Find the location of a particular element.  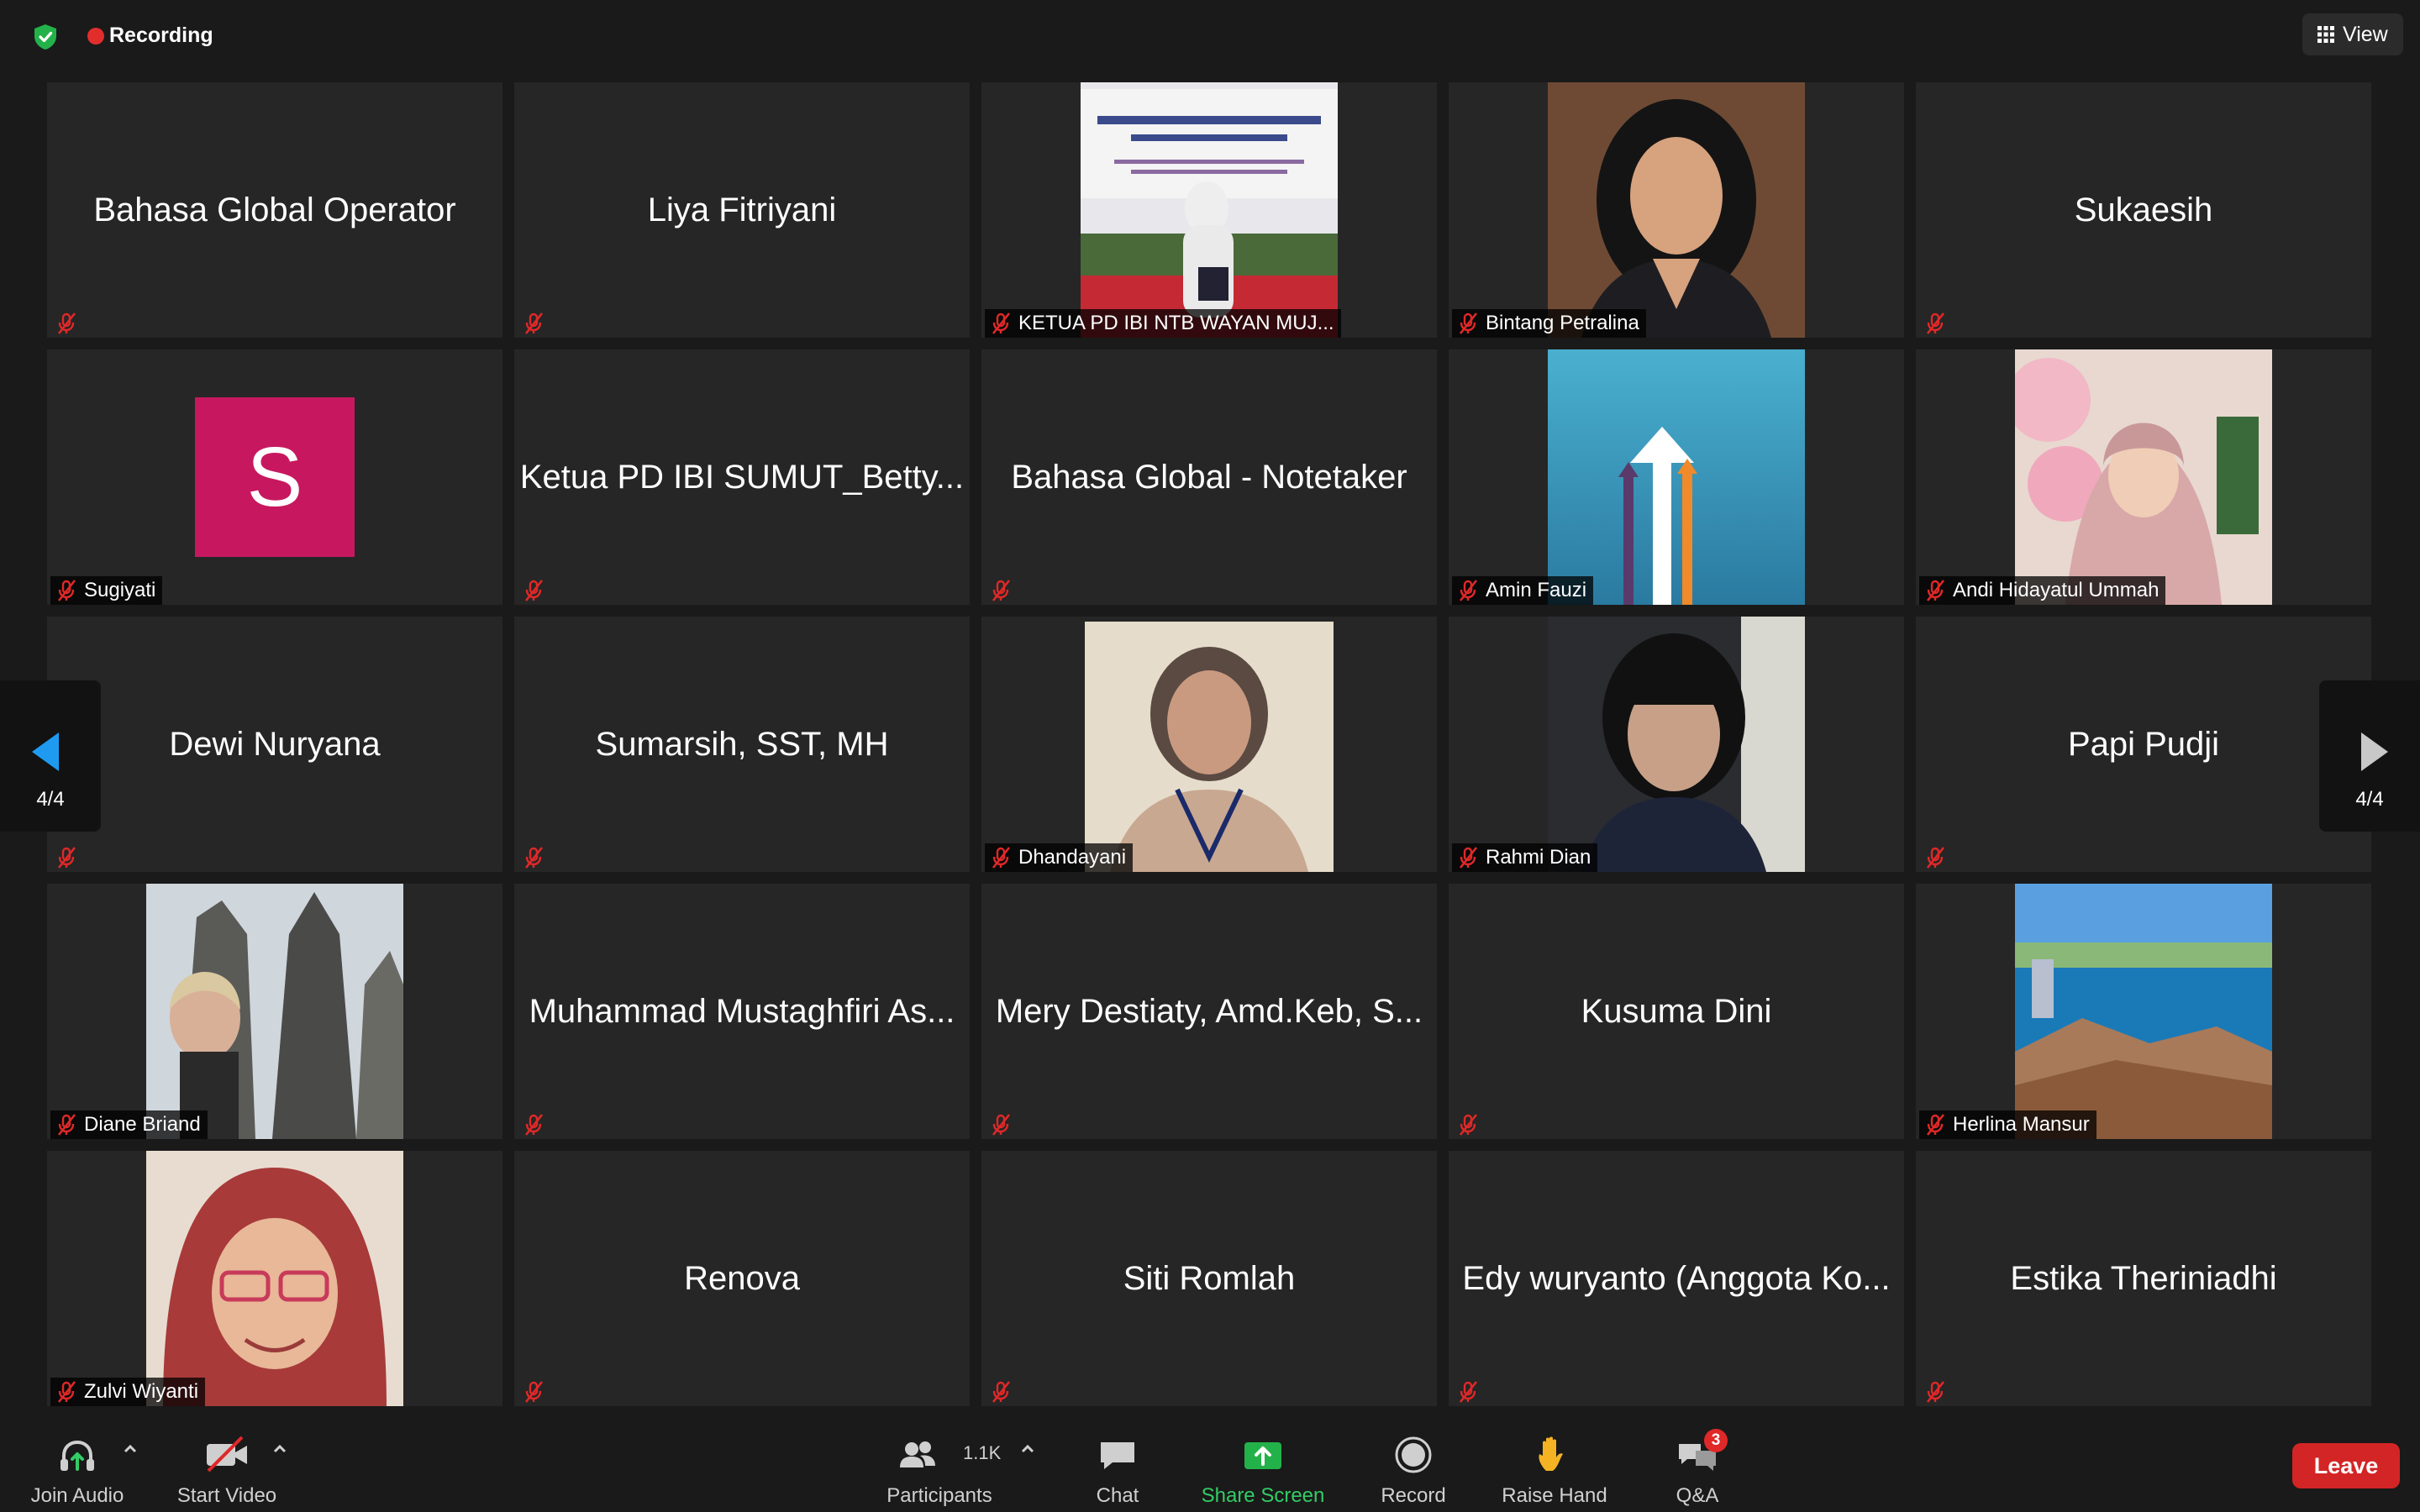

participant-name: Liya Fitriyani is located at coordinates (742, 209).